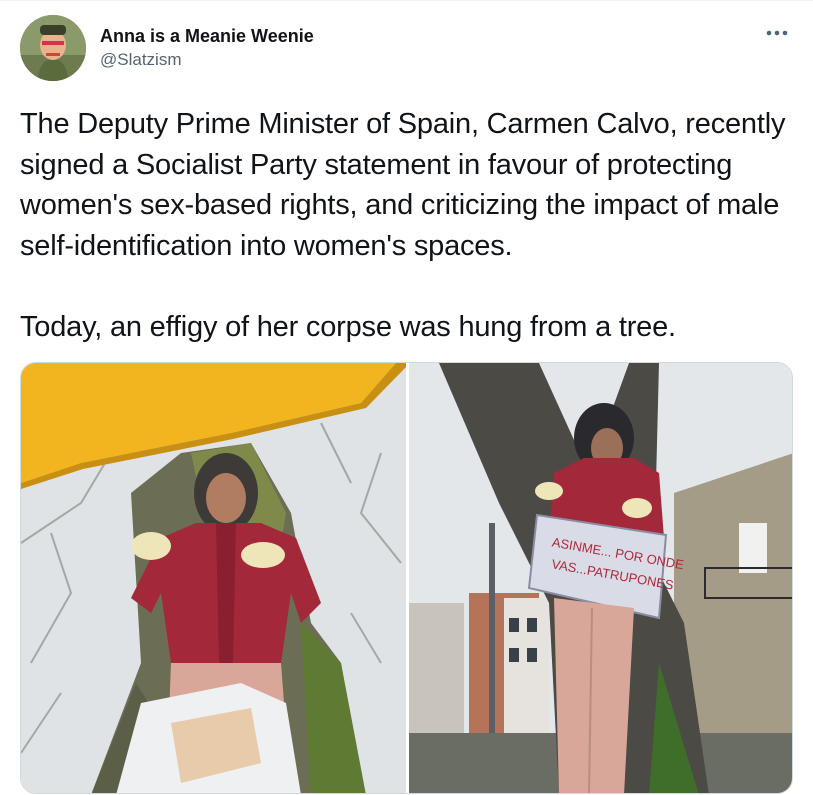 The height and width of the screenshot is (795, 813). Describe the element at coordinates (406, 0) in the screenshot. I see `top-divider` at that location.